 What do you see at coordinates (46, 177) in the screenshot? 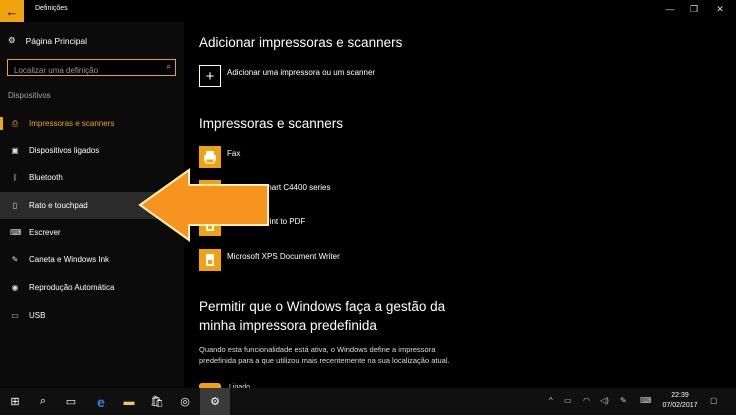
I see `sidebar-item-label: Bluetooth` at bounding box center [46, 177].